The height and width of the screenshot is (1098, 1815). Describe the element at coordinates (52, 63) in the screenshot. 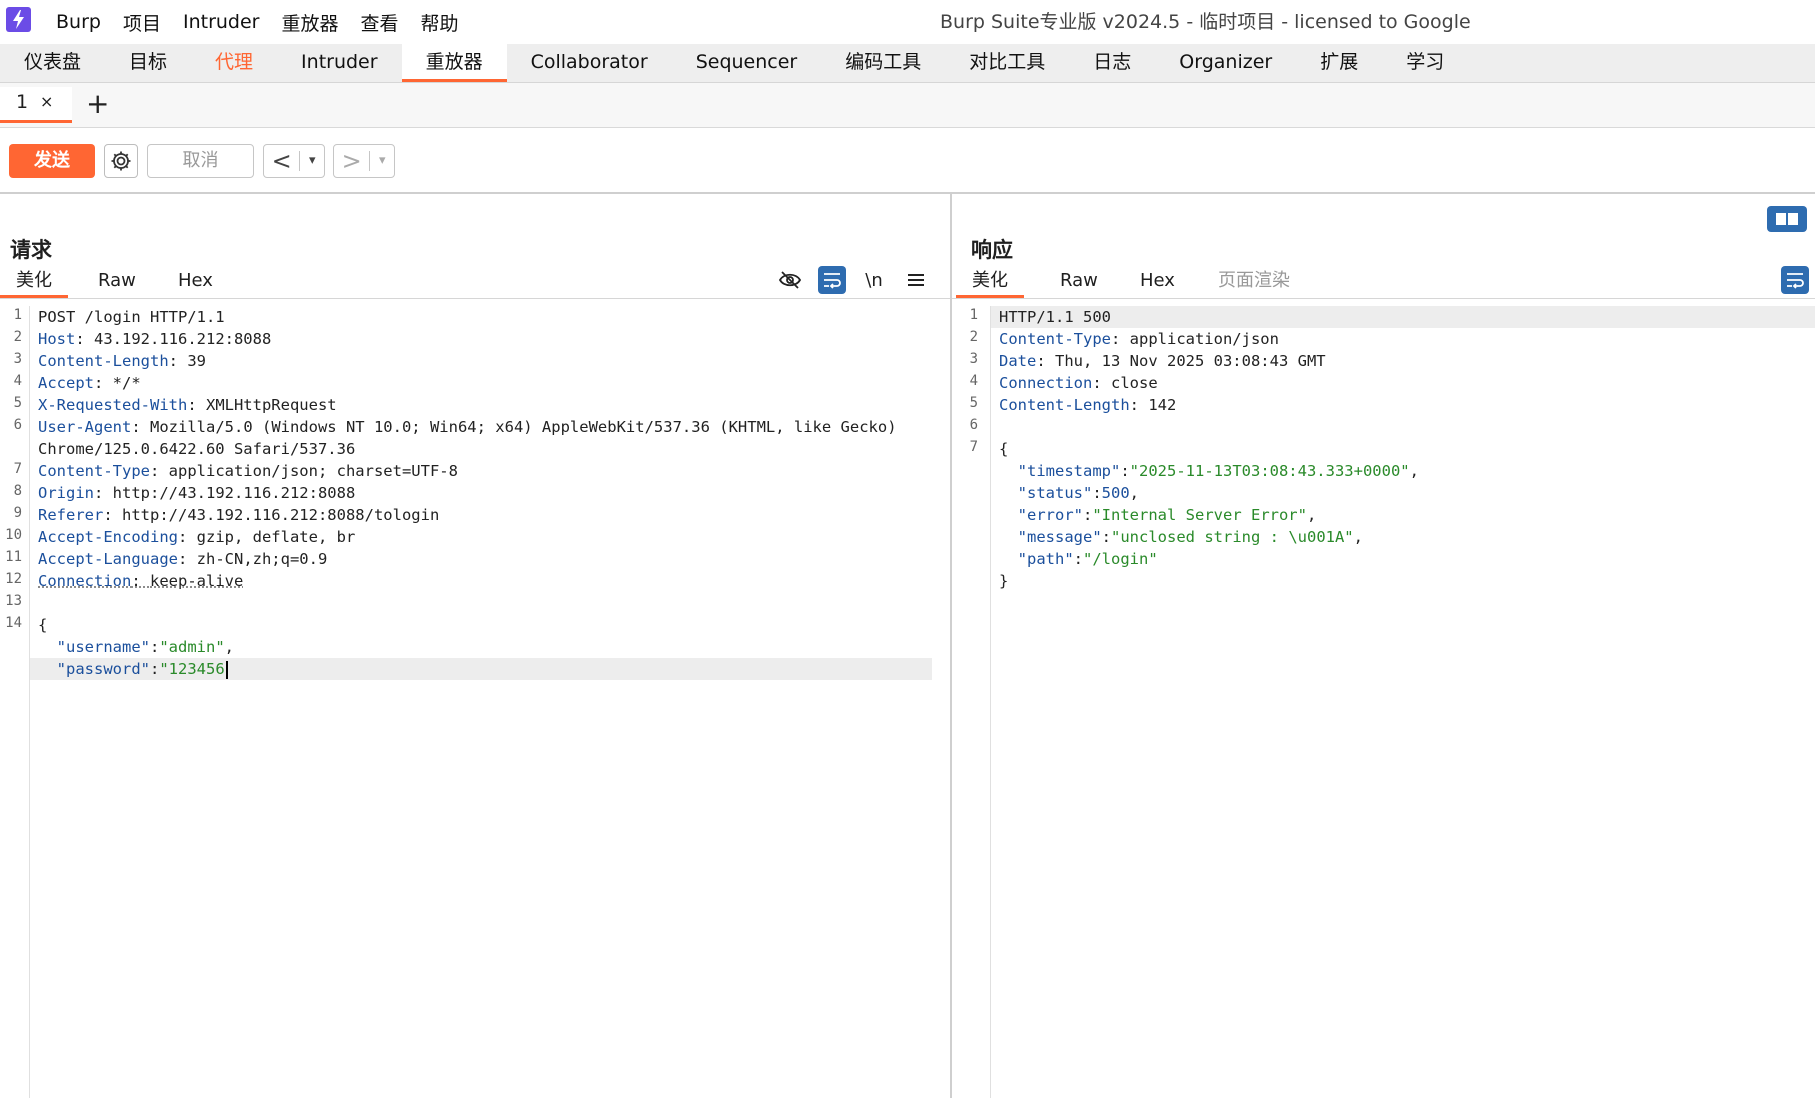

I see `tab-dashboard: 仪表盘` at that location.